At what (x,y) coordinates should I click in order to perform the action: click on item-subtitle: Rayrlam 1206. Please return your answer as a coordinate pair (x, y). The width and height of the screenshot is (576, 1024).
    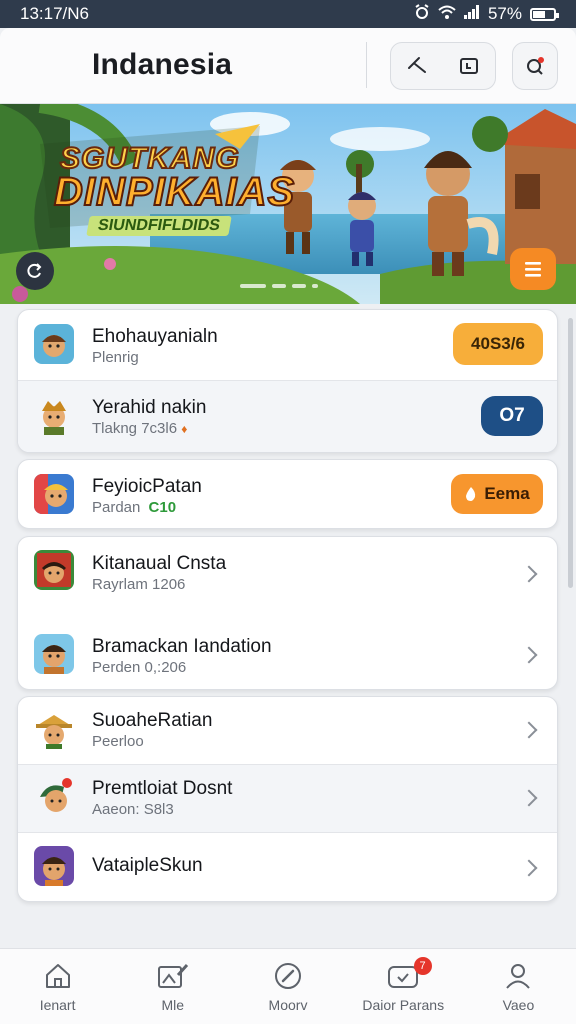
    Looking at the image, I should click on (139, 584).